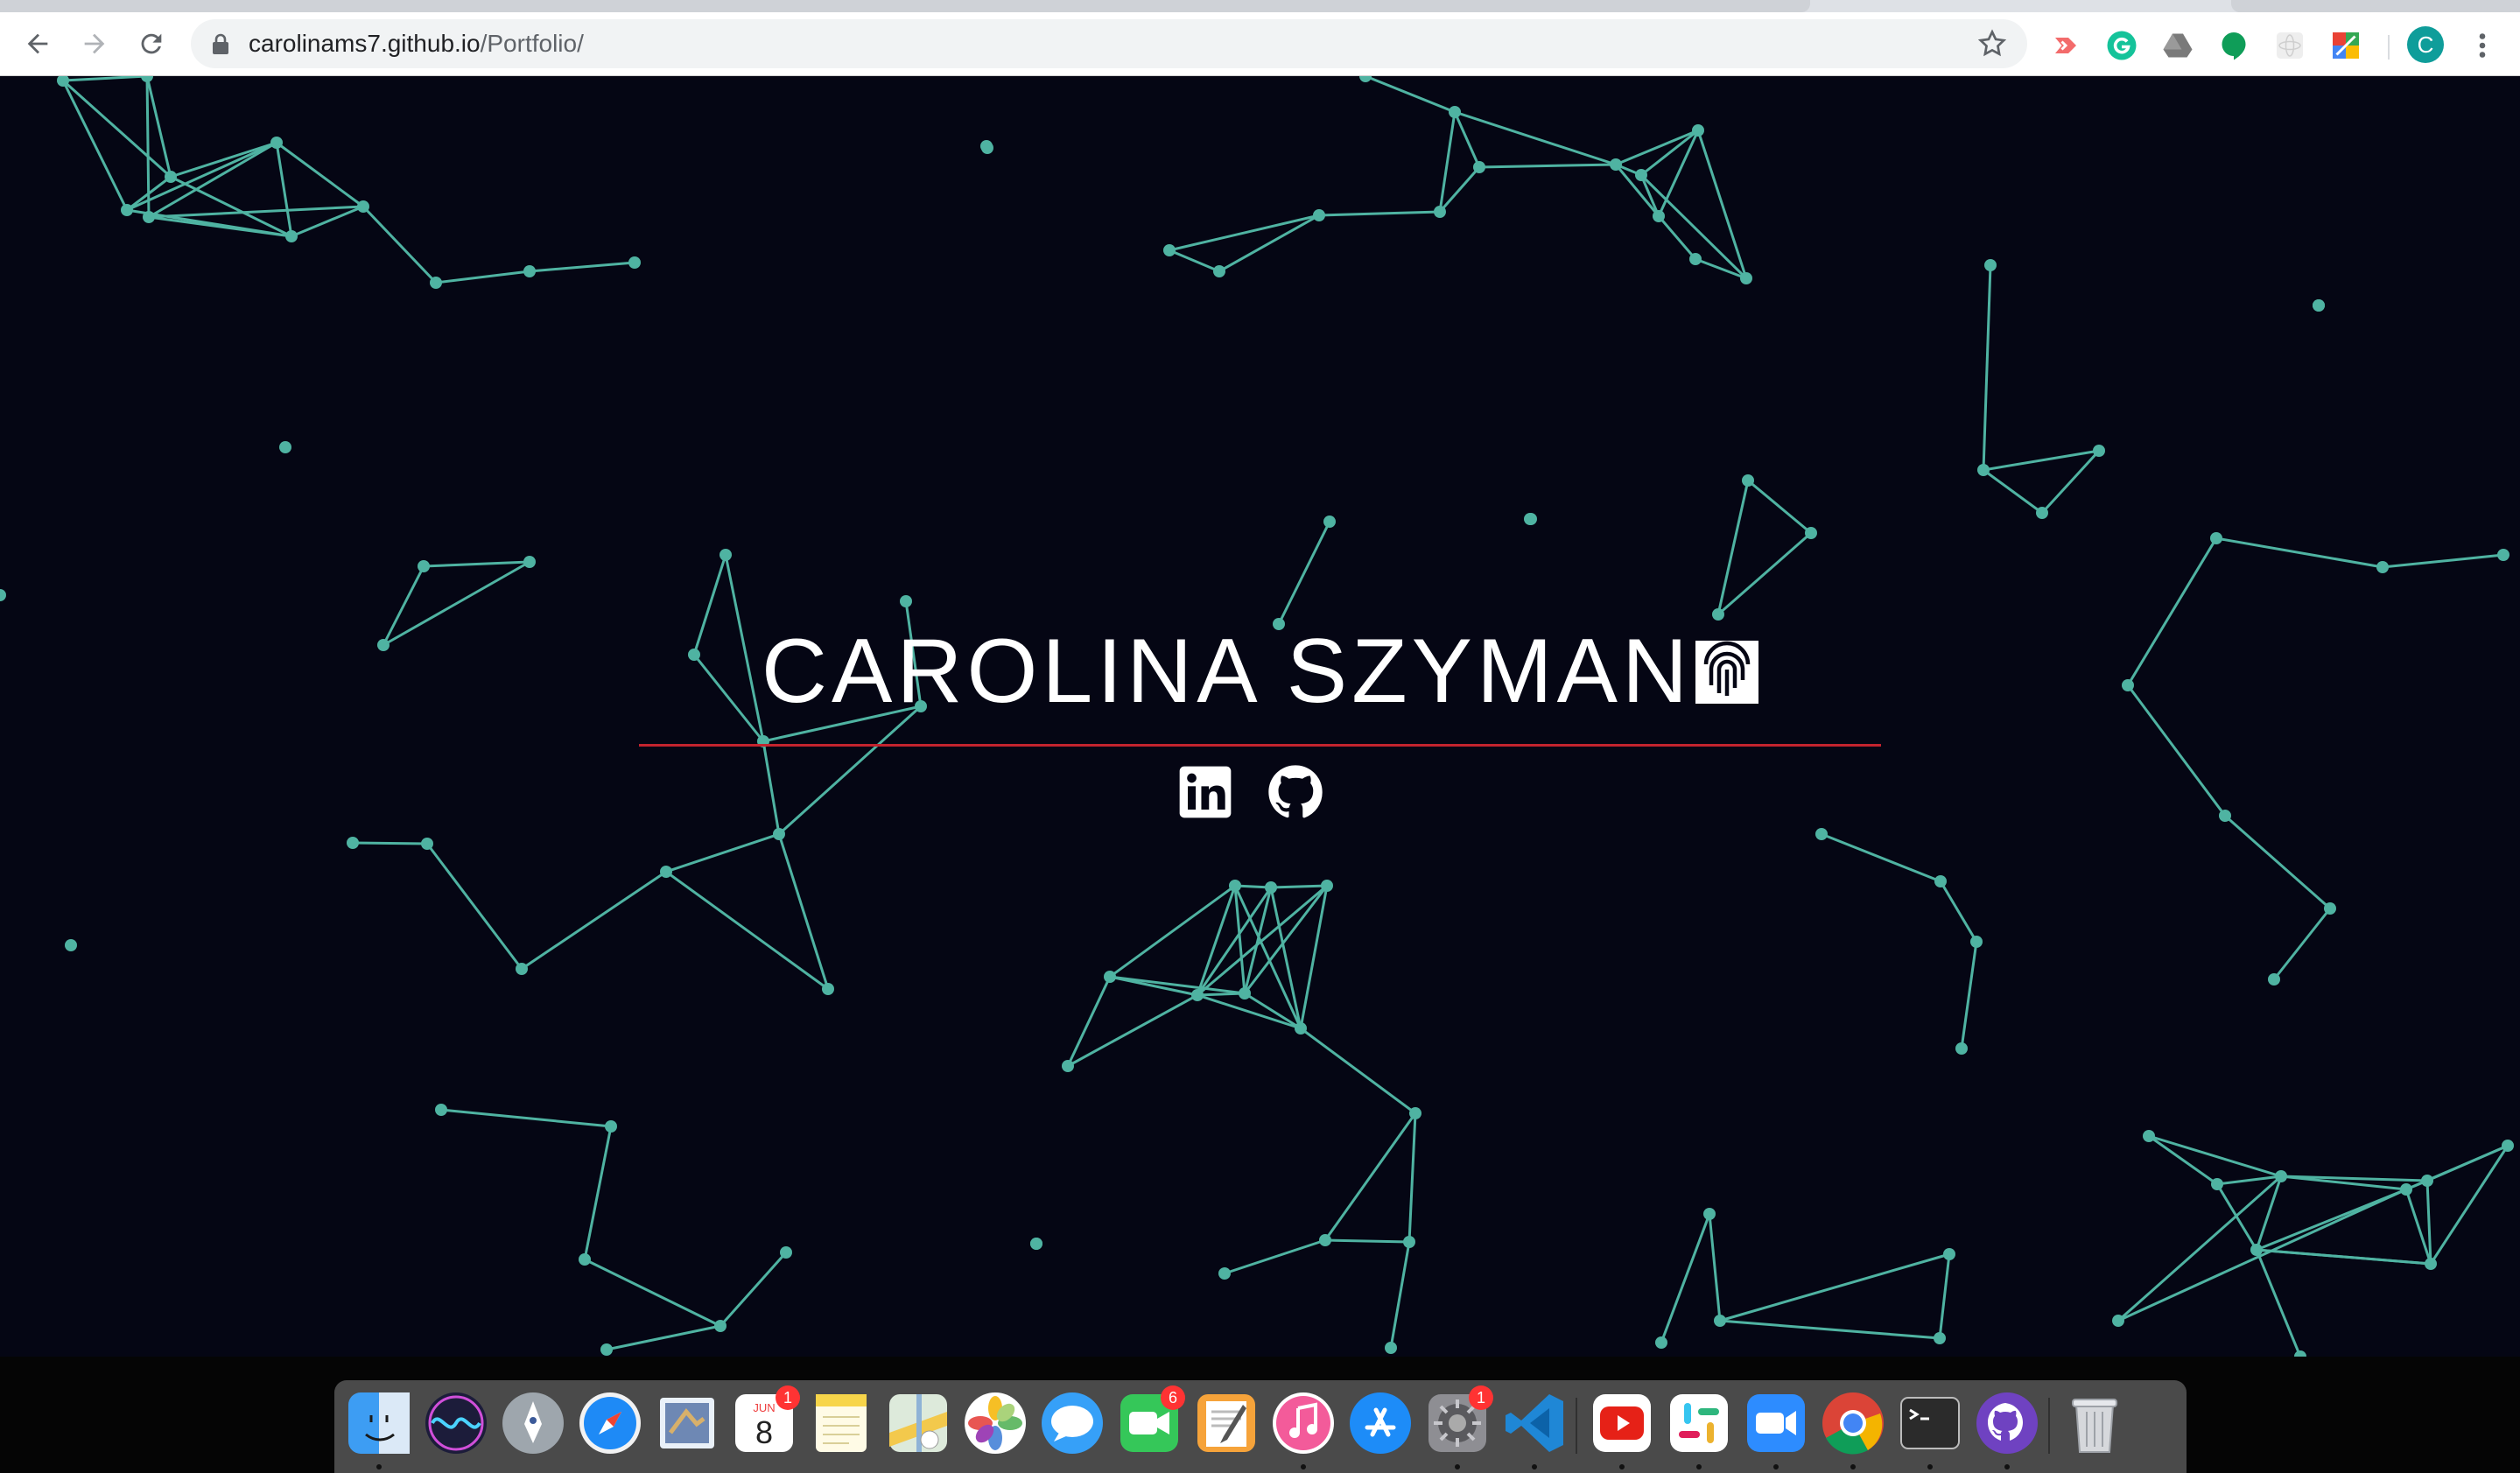 The height and width of the screenshot is (1473, 2520). What do you see at coordinates (764, 1432) in the screenshot?
I see `svg-text: 8` at bounding box center [764, 1432].